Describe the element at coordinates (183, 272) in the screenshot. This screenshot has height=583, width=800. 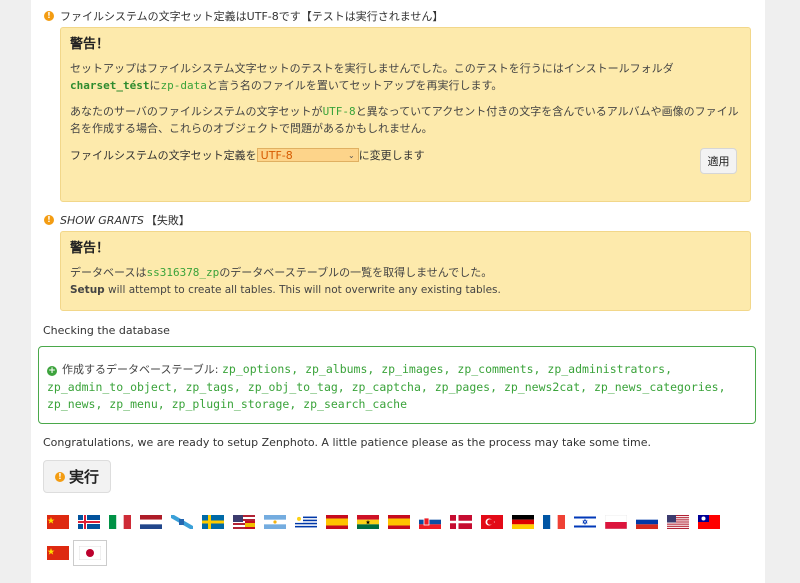
I see `database-name: ss316378_zp` at that location.